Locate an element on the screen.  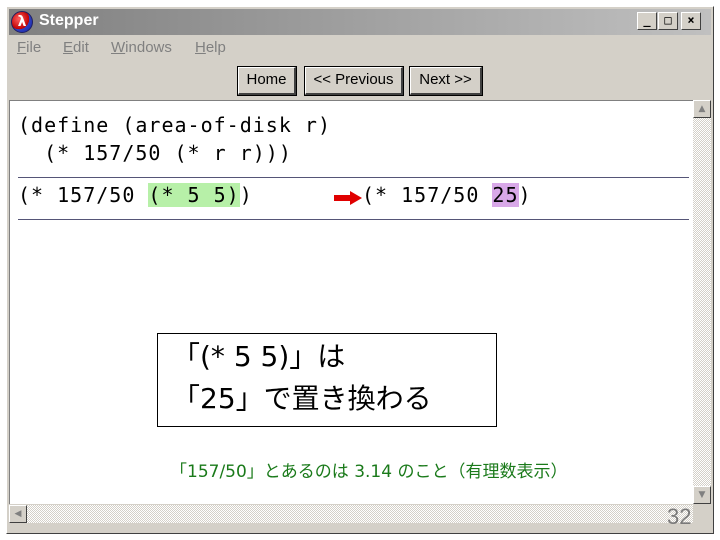
before-suffix: ) is located at coordinates (246, 195).